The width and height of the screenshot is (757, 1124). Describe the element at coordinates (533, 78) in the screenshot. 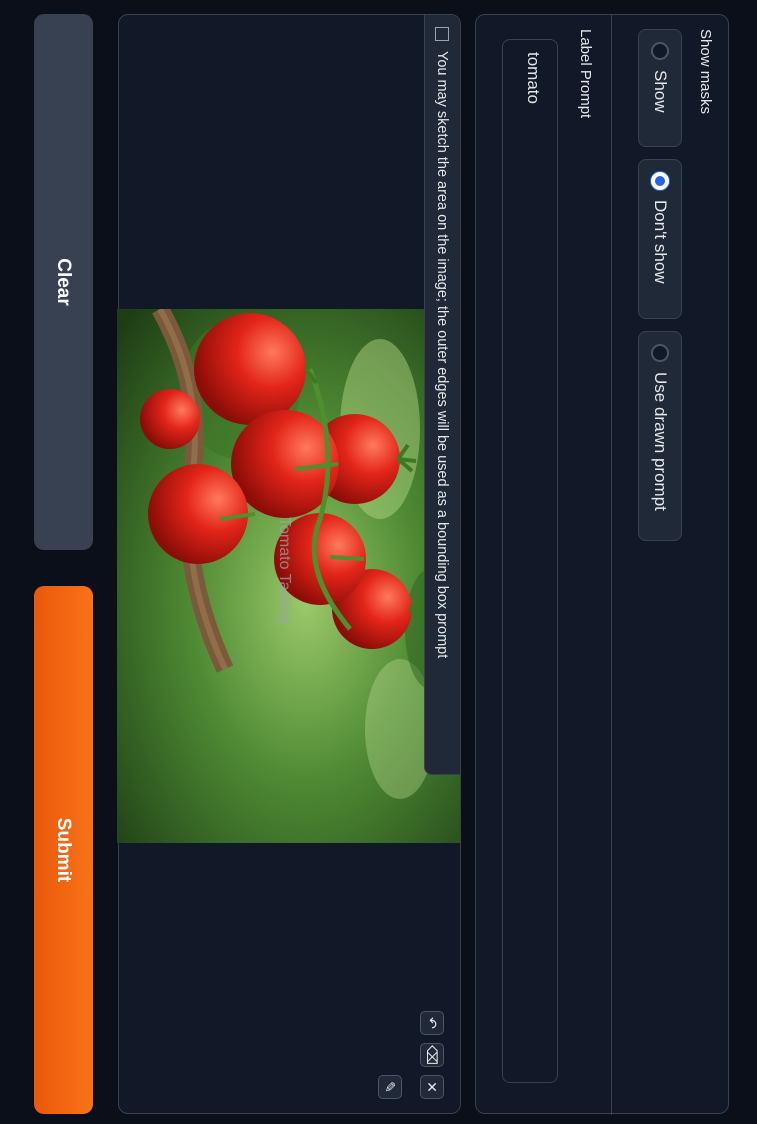

I see `label-prompt-value: tomato` at that location.